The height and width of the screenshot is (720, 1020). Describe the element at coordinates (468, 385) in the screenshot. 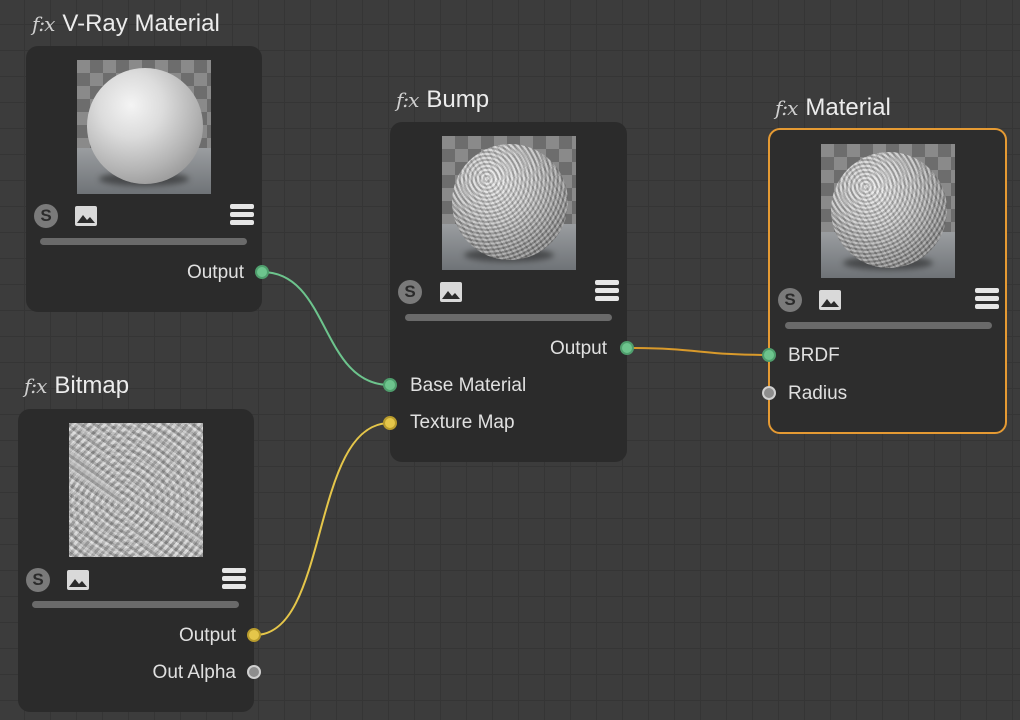

I see `bump-base-material-label: Base Material` at that location.